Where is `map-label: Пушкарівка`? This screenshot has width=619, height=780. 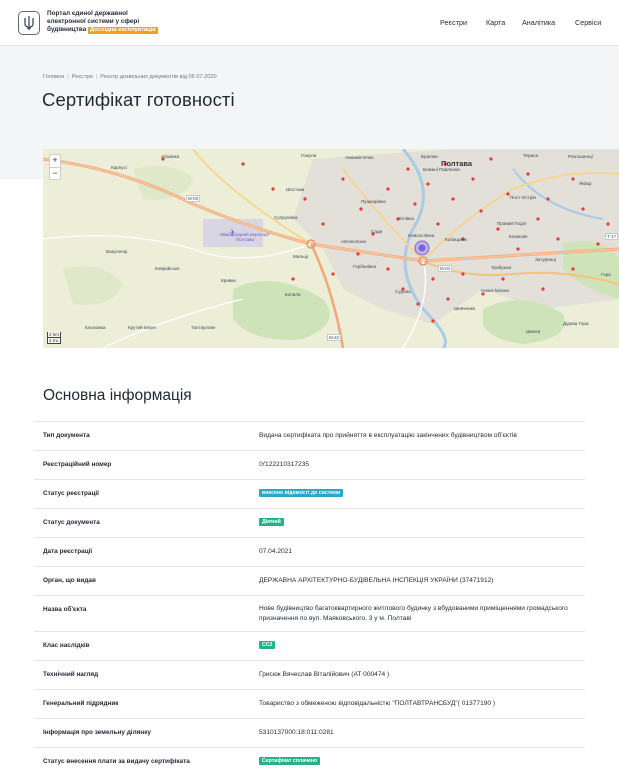 map-label: Пушкарівка is located at coordinates (373, 201).